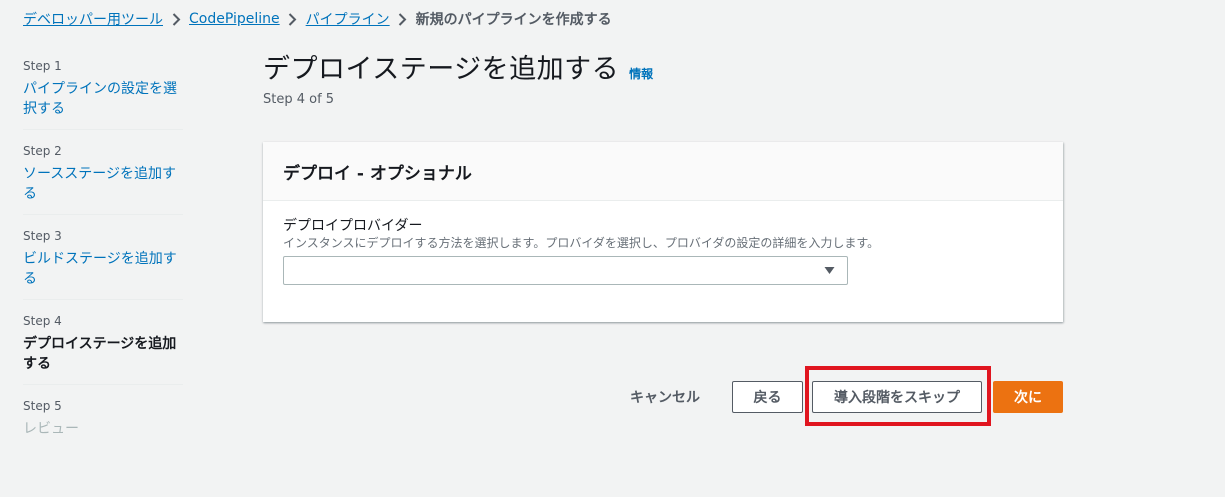 This screenshot has width=1225, height=497. I want to click on wizard-step-2: Step 2 ソースステージを追加する, so click(103, 177).